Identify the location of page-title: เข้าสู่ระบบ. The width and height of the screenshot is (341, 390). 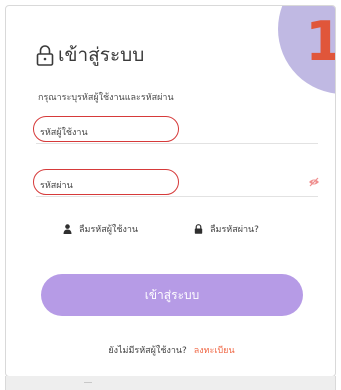
(101, 55).